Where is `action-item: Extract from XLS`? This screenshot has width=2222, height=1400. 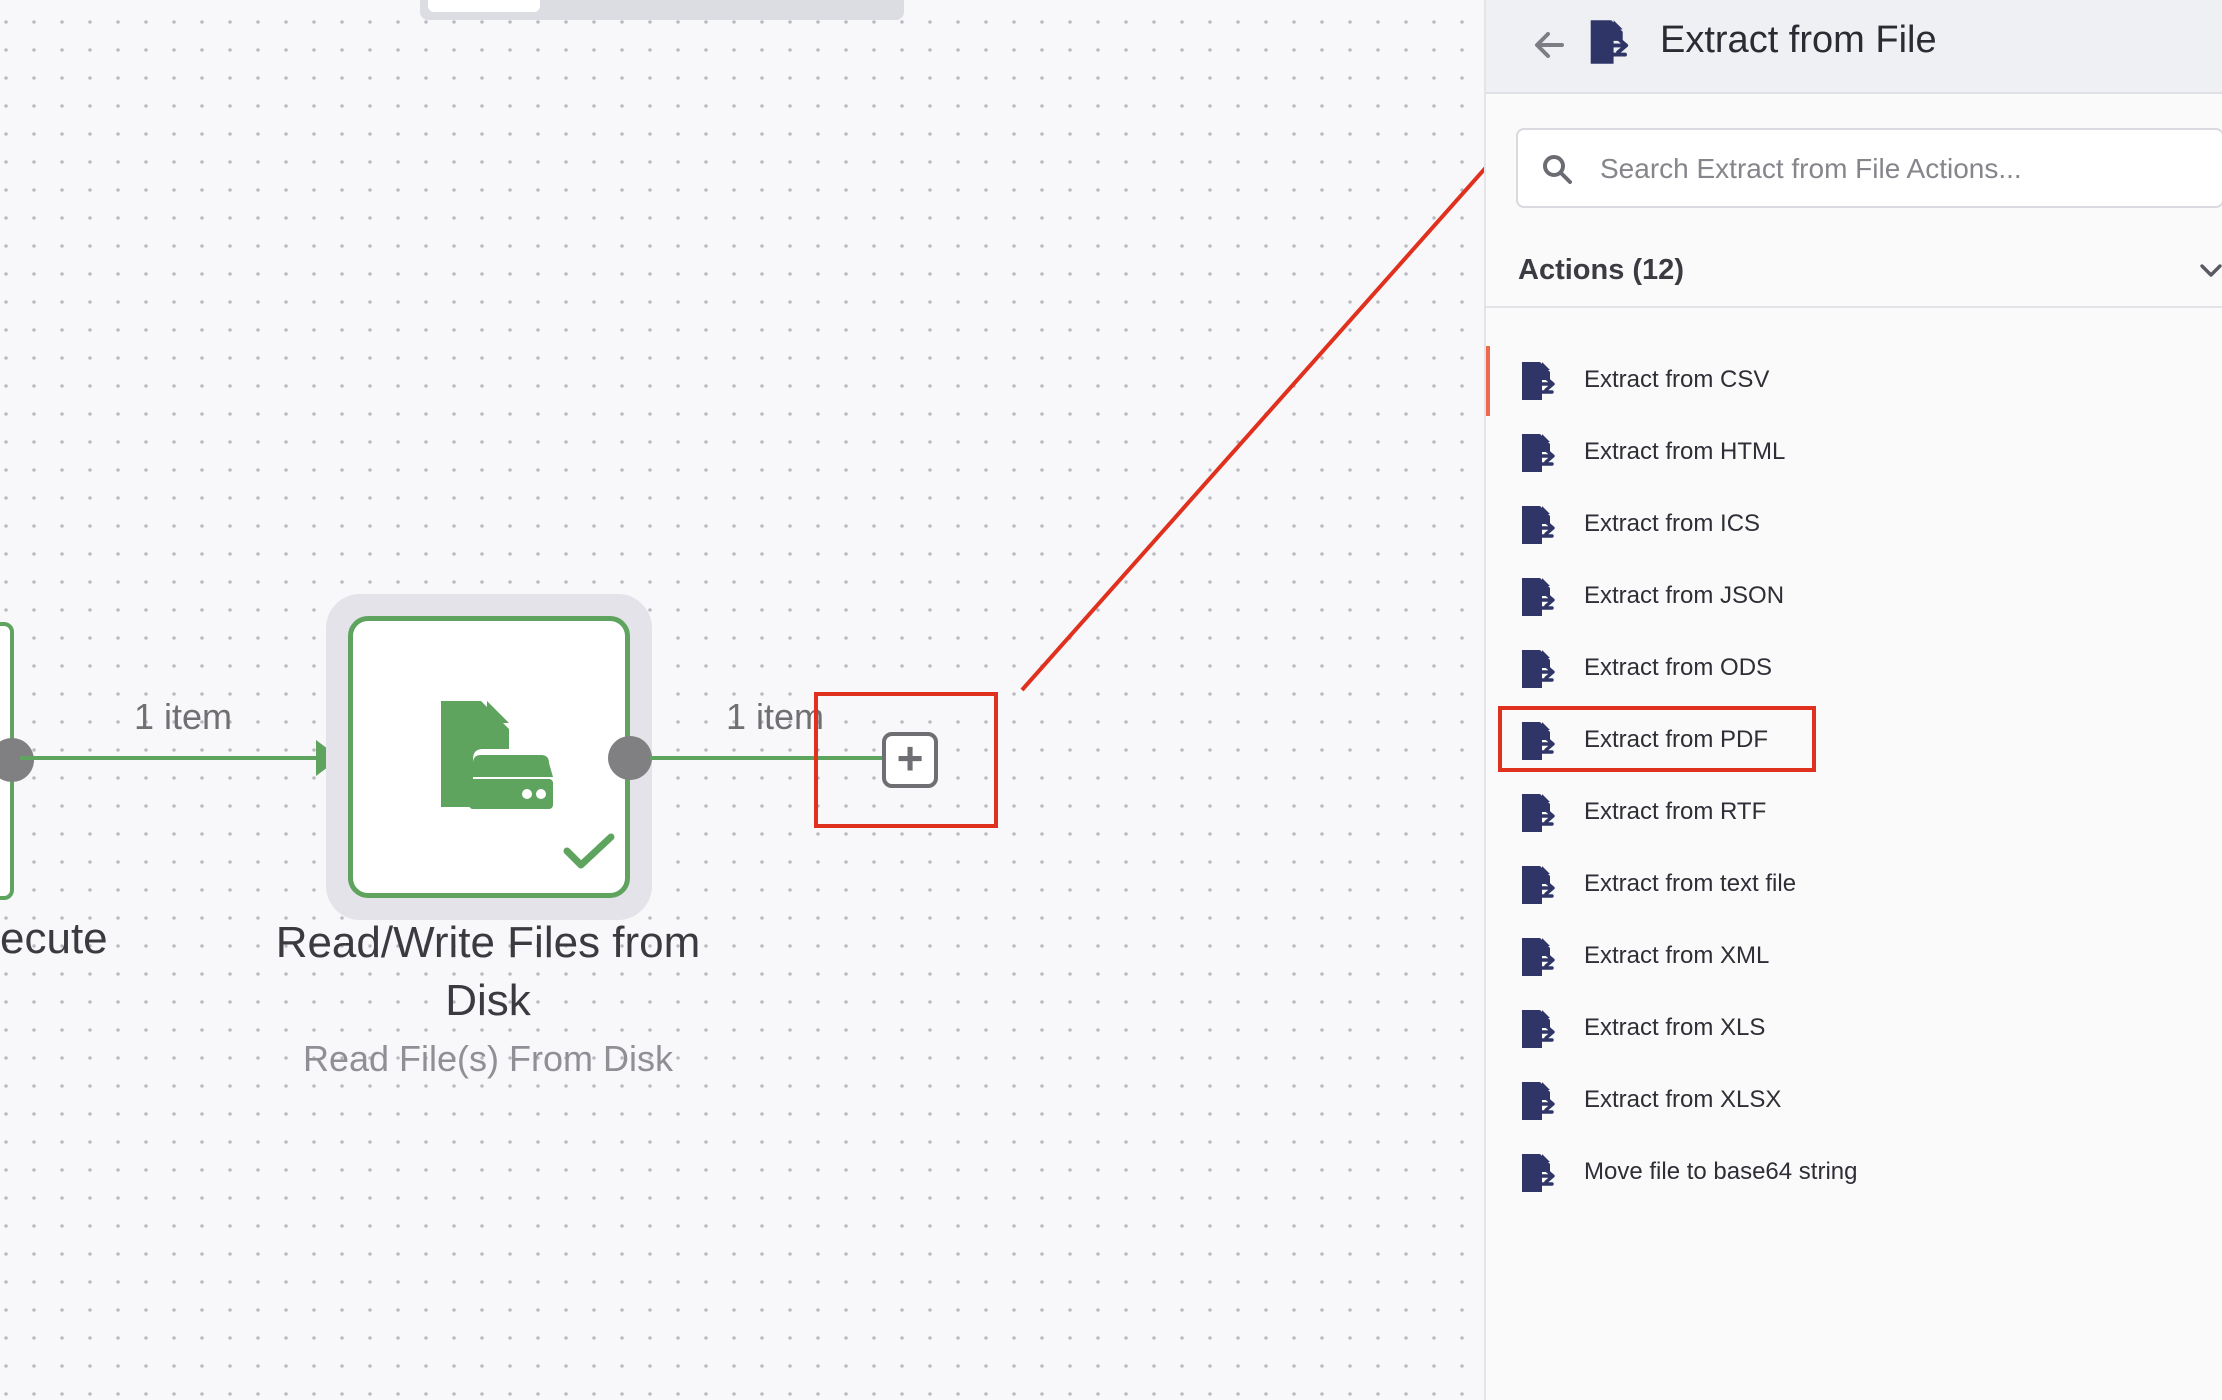 action-item: Extract from XLS is located at coordinates (1854, 1028).